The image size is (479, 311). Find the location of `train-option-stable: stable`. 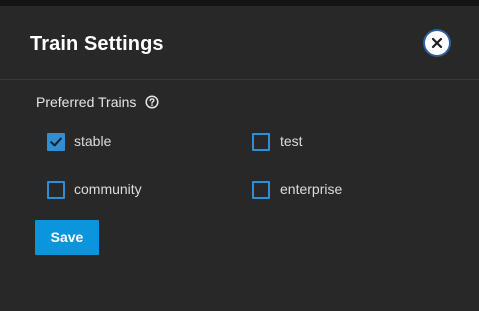

train-option-stable: stable is located at coordinates (107, 141).